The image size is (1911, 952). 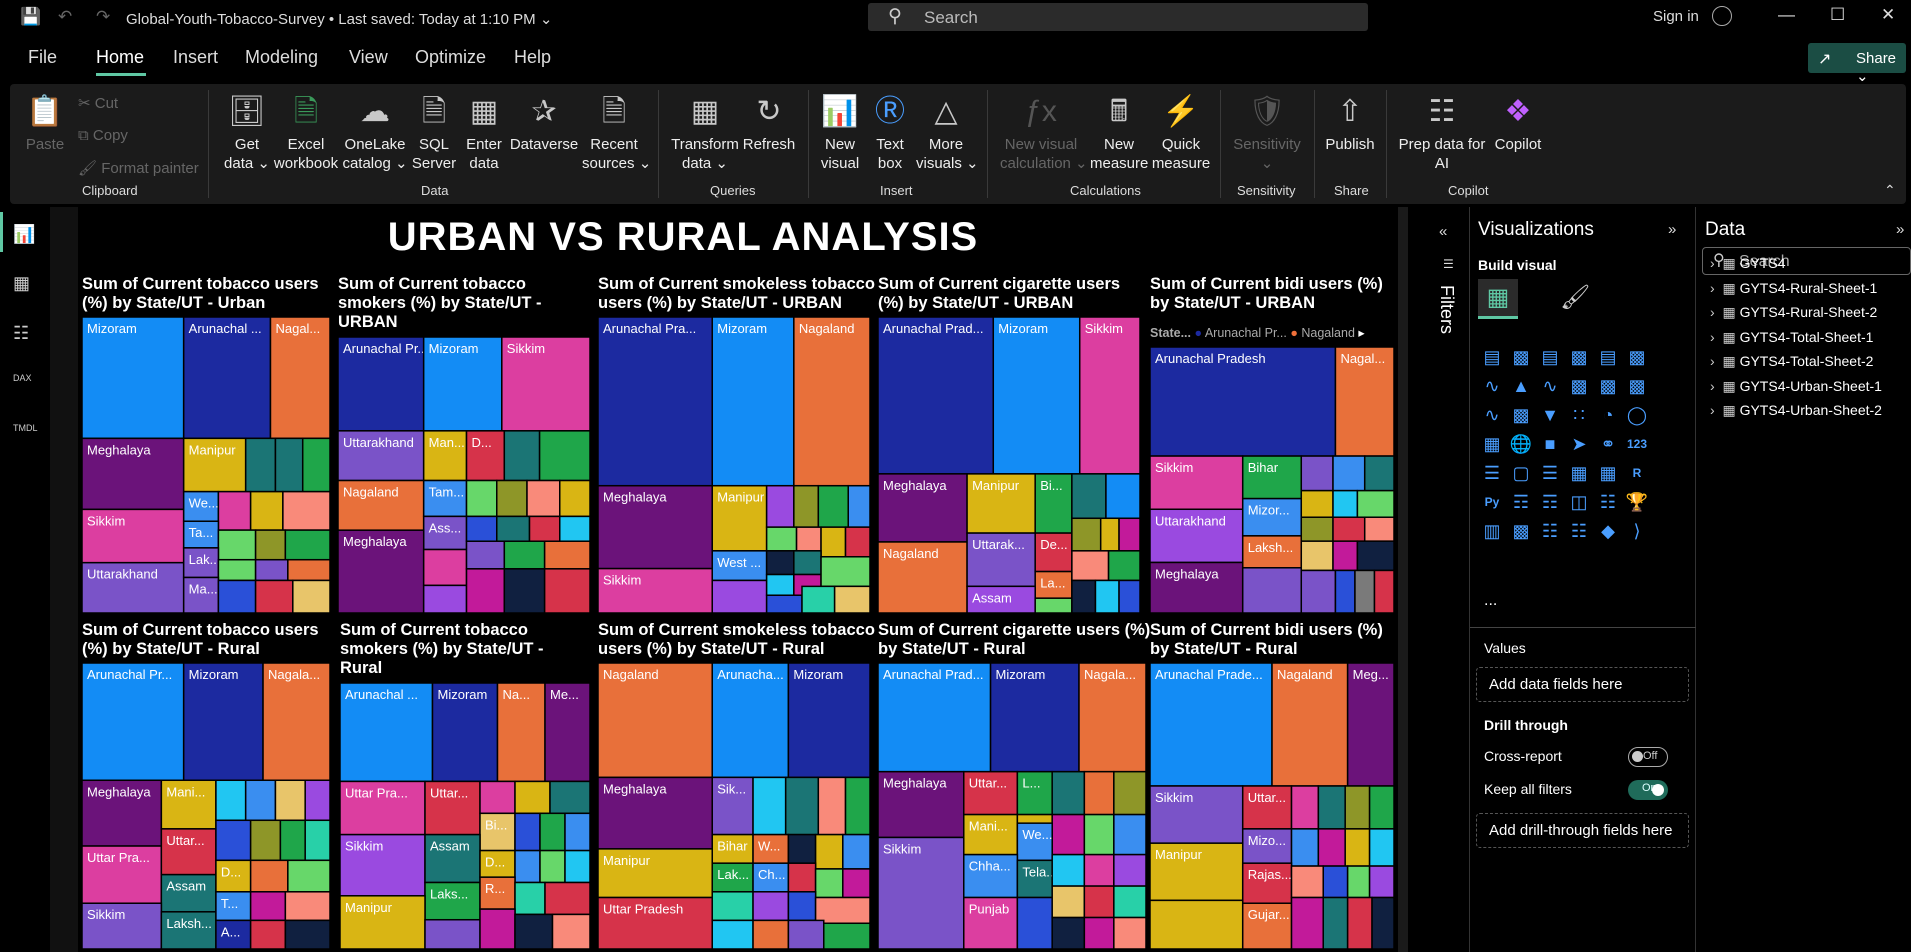 I want to click on clustered-column-icon: ▩, so click(x=1579, y=357).